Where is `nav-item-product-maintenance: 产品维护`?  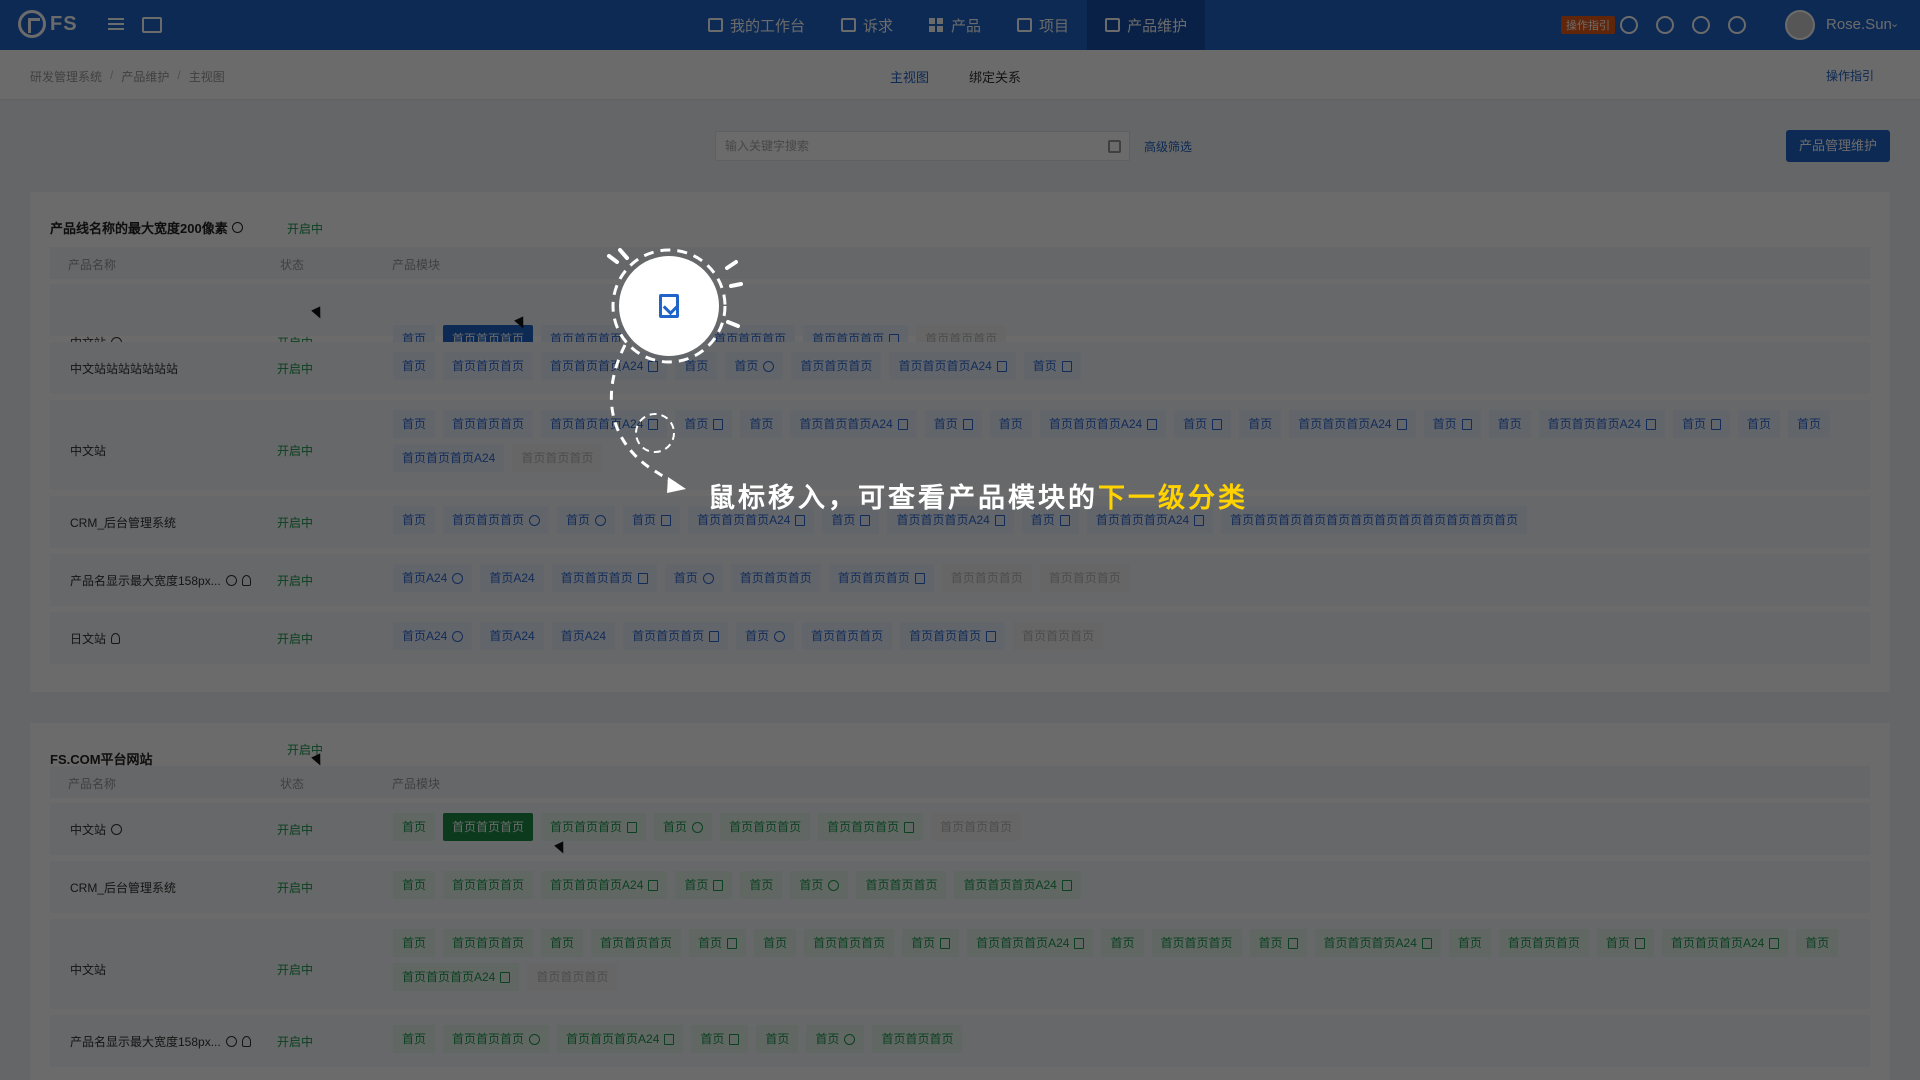 nav-item-product-maintenance: 产品维护 is located at coordinates (1146, 25).